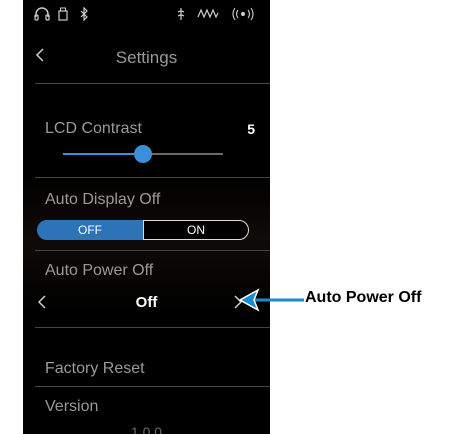 The image size is (463, 434). Describe the element at coordinates (93, 128) in the screenshot. I see `lcd-contrast-label: LCD Contrast` at that location.